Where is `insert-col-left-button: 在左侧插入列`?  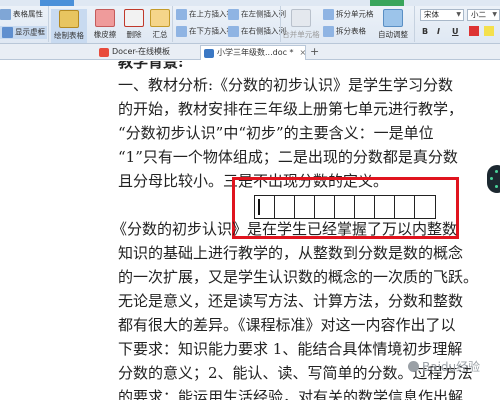 insert-col-left-button: 在左侧插入列 is located at coordinates (257, 14).